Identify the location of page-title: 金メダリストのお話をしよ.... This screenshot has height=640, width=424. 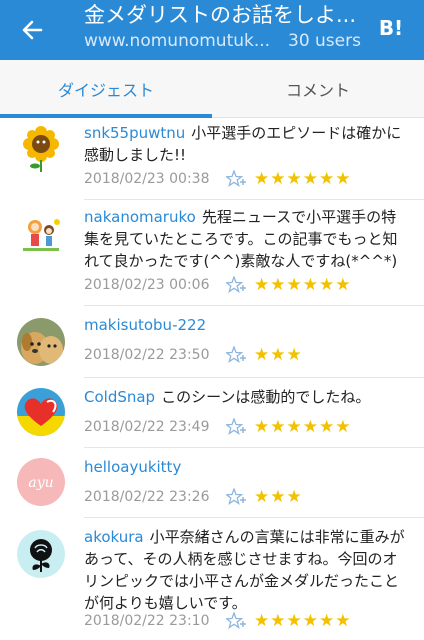
(220, 15).